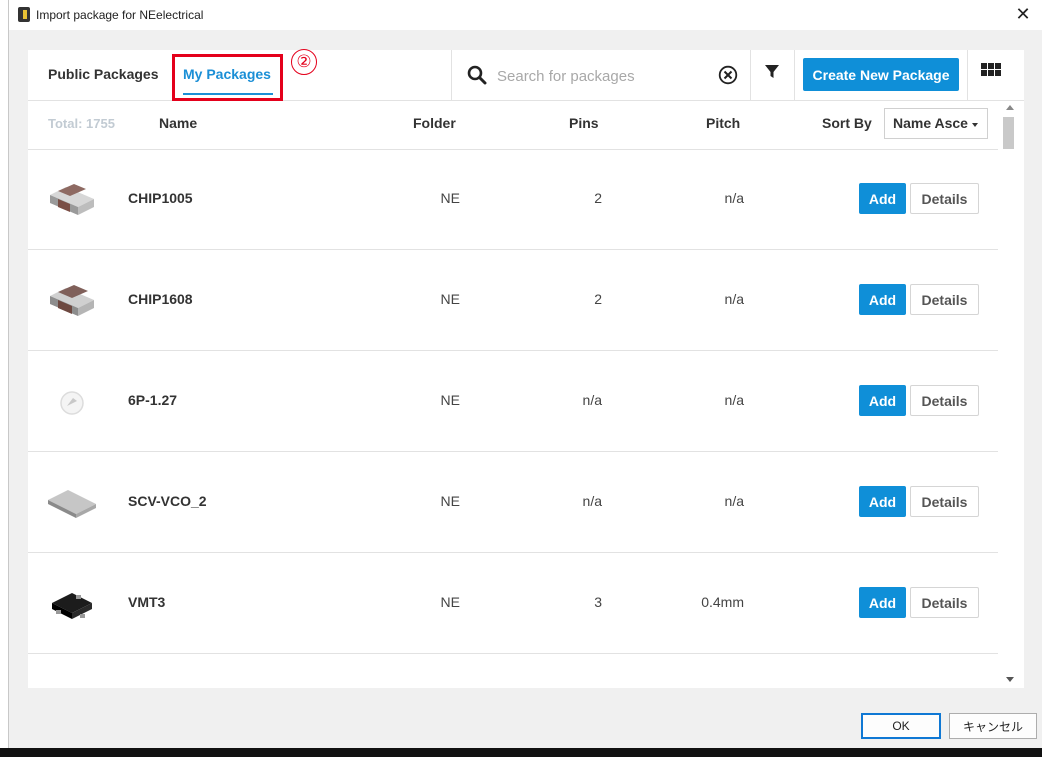 The image size is (1042, 757). I want to click on table-row: SCV-VCO_2 NE n/a n/a Add Details, so click(513, 502).